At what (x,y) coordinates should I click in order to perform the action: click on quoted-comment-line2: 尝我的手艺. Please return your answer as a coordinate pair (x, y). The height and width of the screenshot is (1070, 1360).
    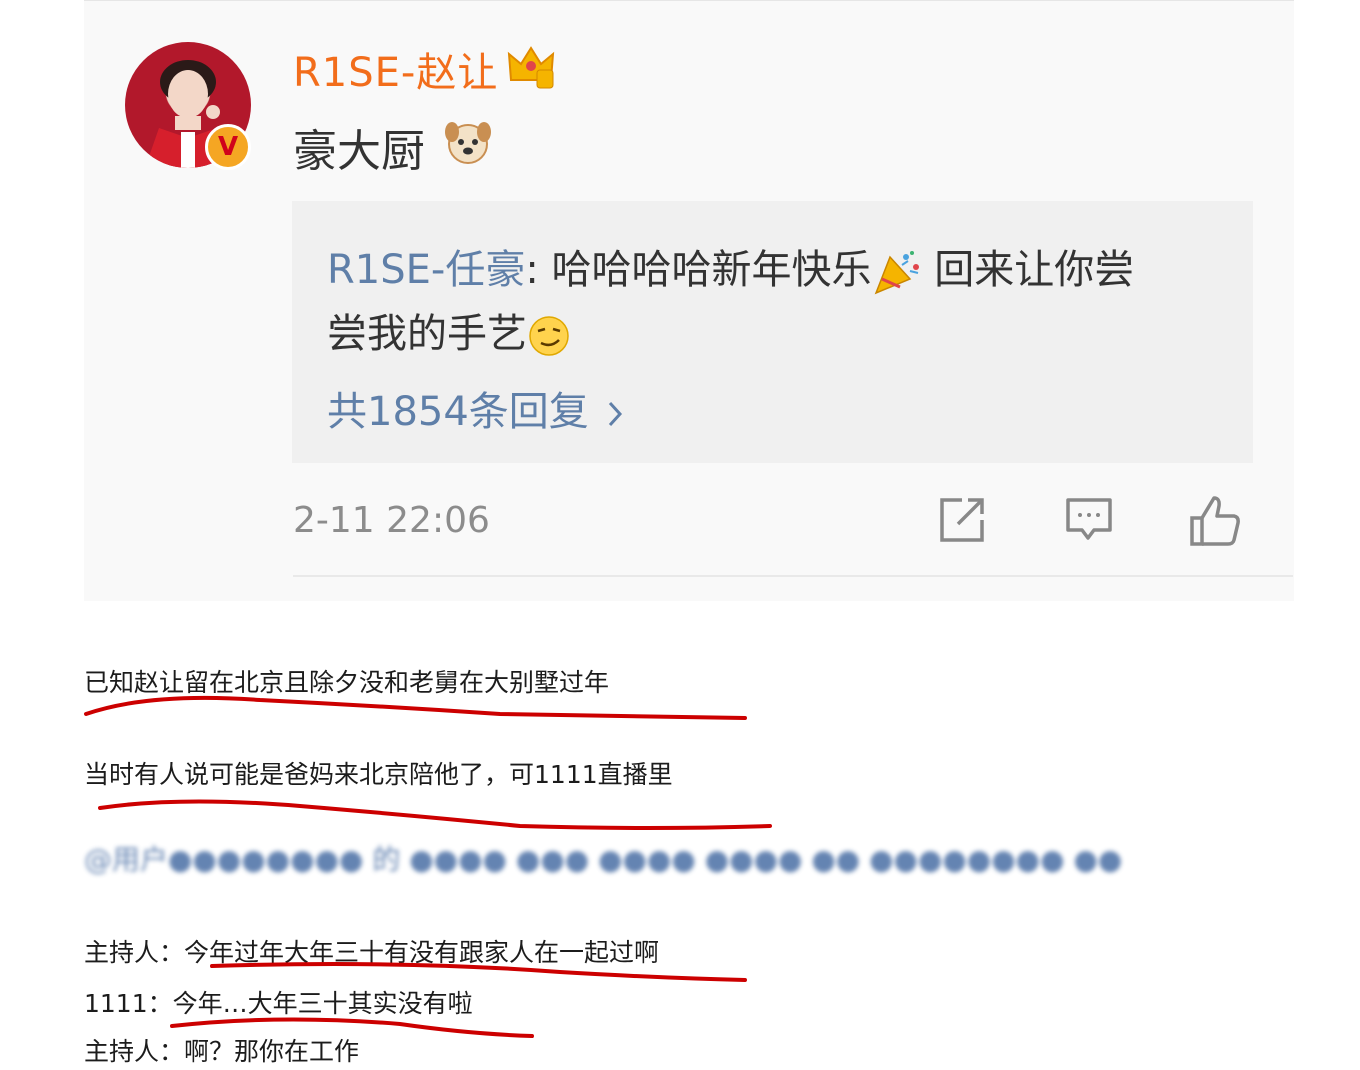
    Looking at the image, I should click on (449, 330).